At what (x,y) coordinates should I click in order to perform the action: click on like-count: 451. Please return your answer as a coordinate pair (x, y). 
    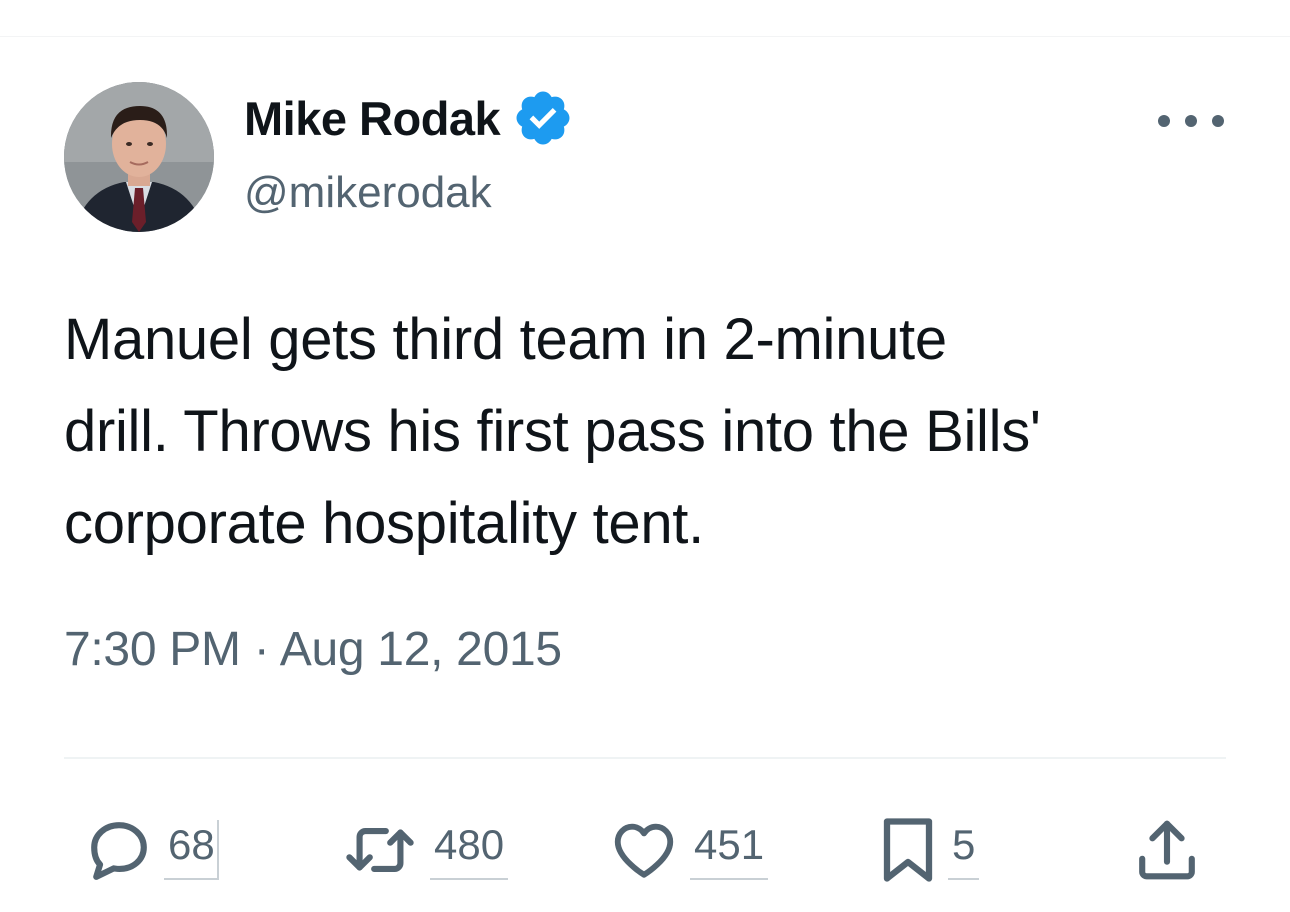
    Looking at the image, I should click on (729, 850).